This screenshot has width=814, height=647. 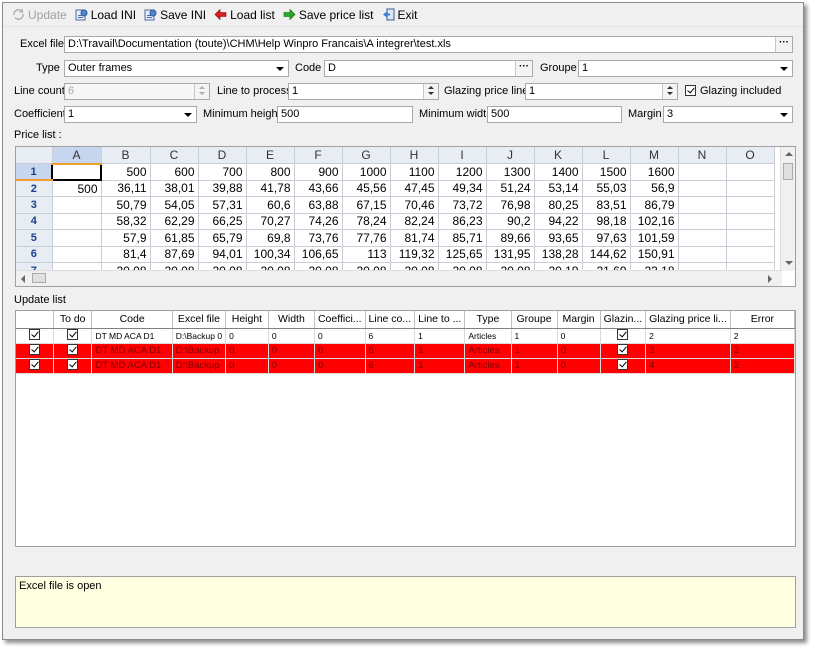 I want to click on save-price-list-button: Save price list, so click(x=328, y=15).